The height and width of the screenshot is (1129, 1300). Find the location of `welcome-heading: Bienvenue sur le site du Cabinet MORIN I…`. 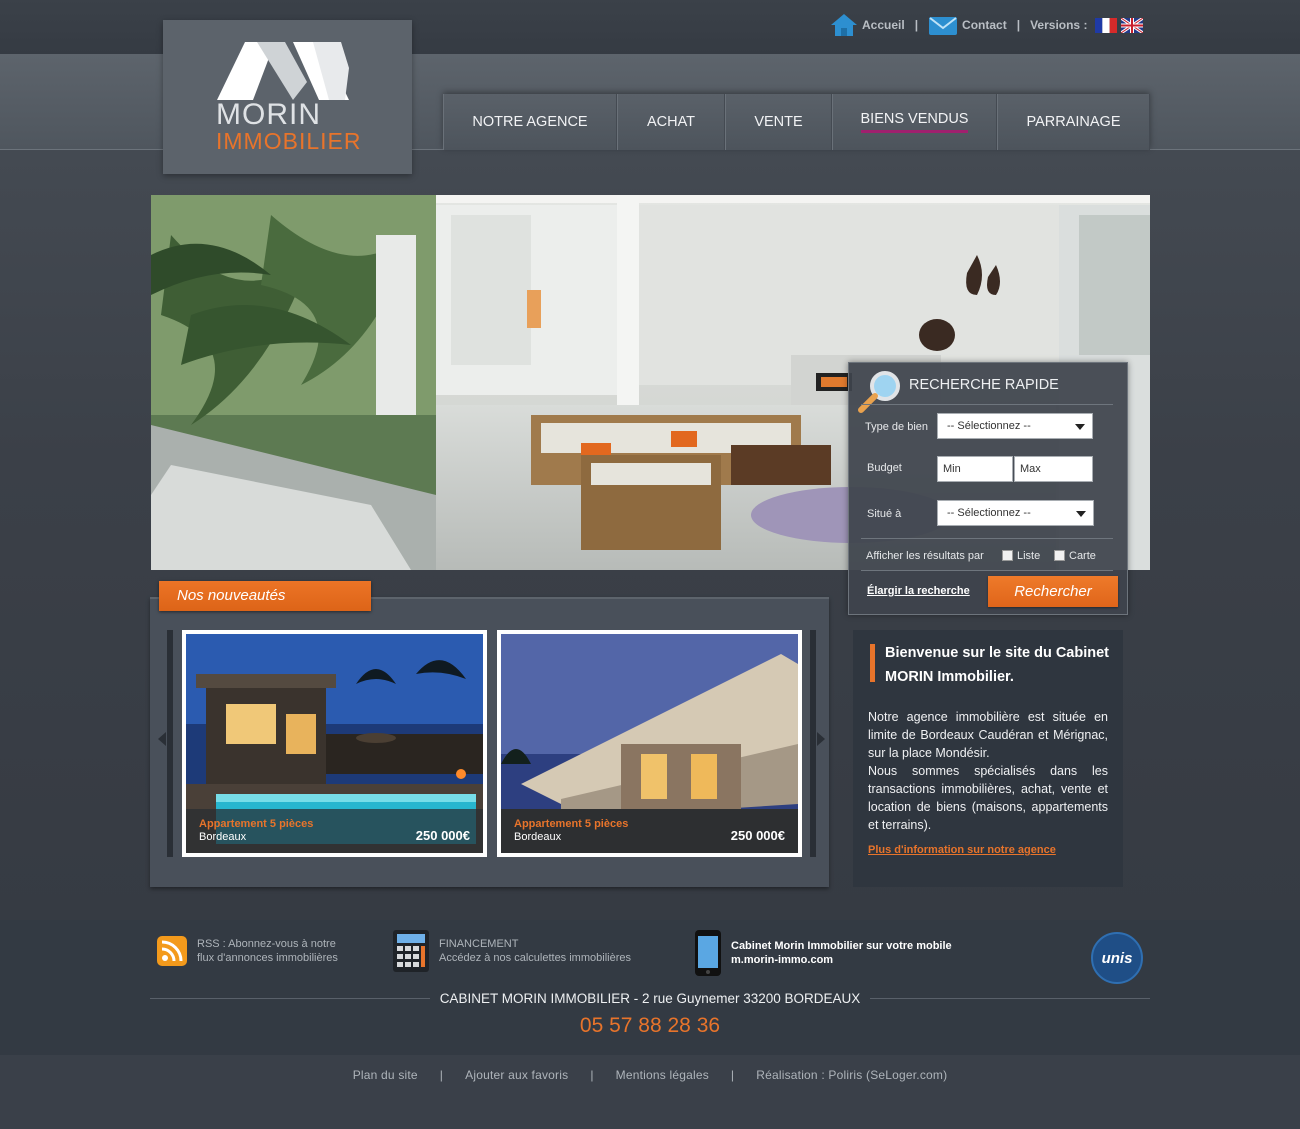

welcome-heading: Bienvenue sur le site du Cabinet MORIN I… is located at coordinates (997, 665).